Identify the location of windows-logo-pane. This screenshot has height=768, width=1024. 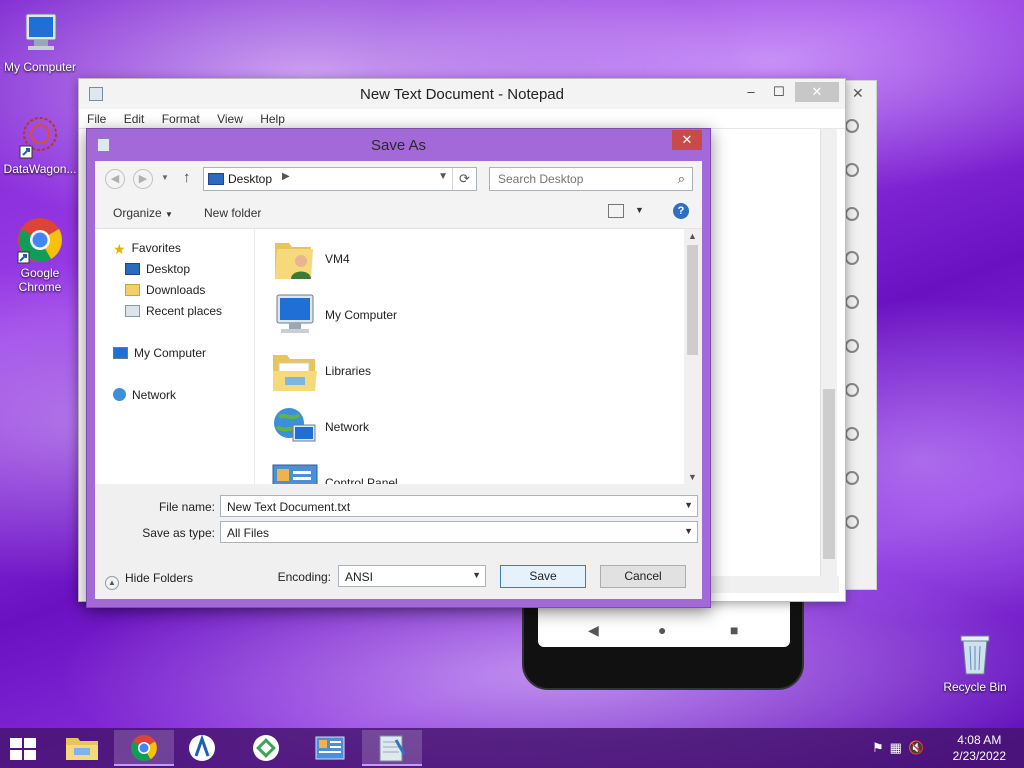
(16, 755).